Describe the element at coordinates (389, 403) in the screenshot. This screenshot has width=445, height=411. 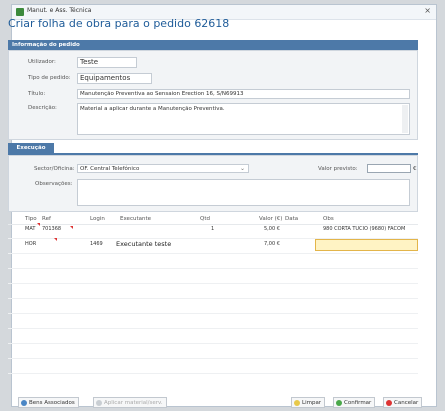
I see `cancel-icon` at that location.